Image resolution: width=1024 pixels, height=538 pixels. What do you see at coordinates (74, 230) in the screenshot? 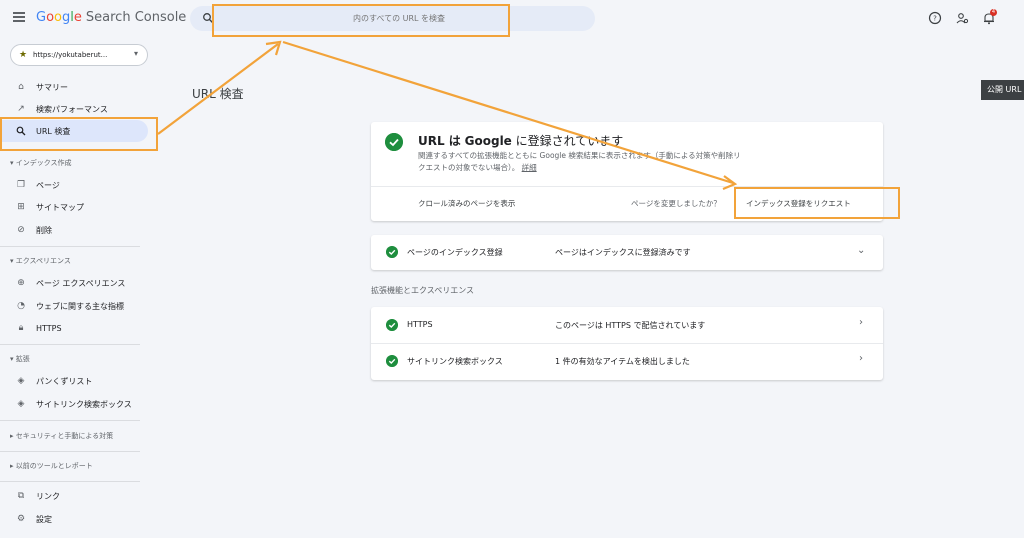
I see `sidebar-item-removals: ⊘ 削除` at bounding box center [74, 230].